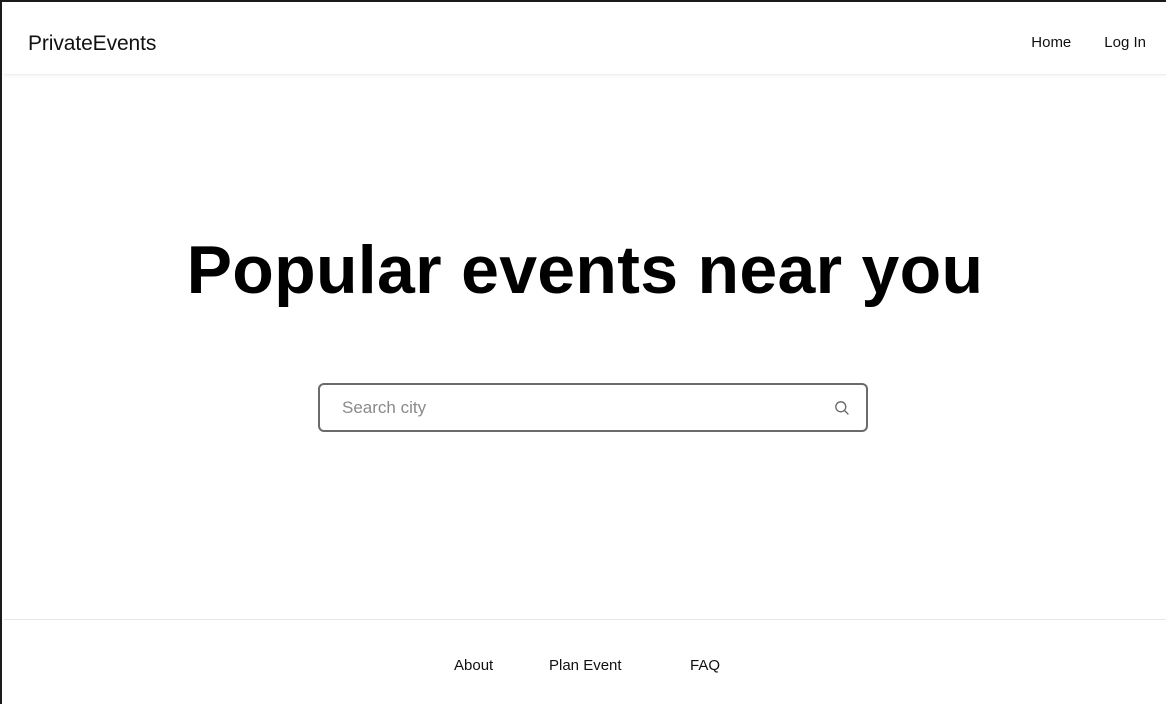 The height and width of the screenshot is (706, 1166). I want to click on search-input, so click(577, 408).